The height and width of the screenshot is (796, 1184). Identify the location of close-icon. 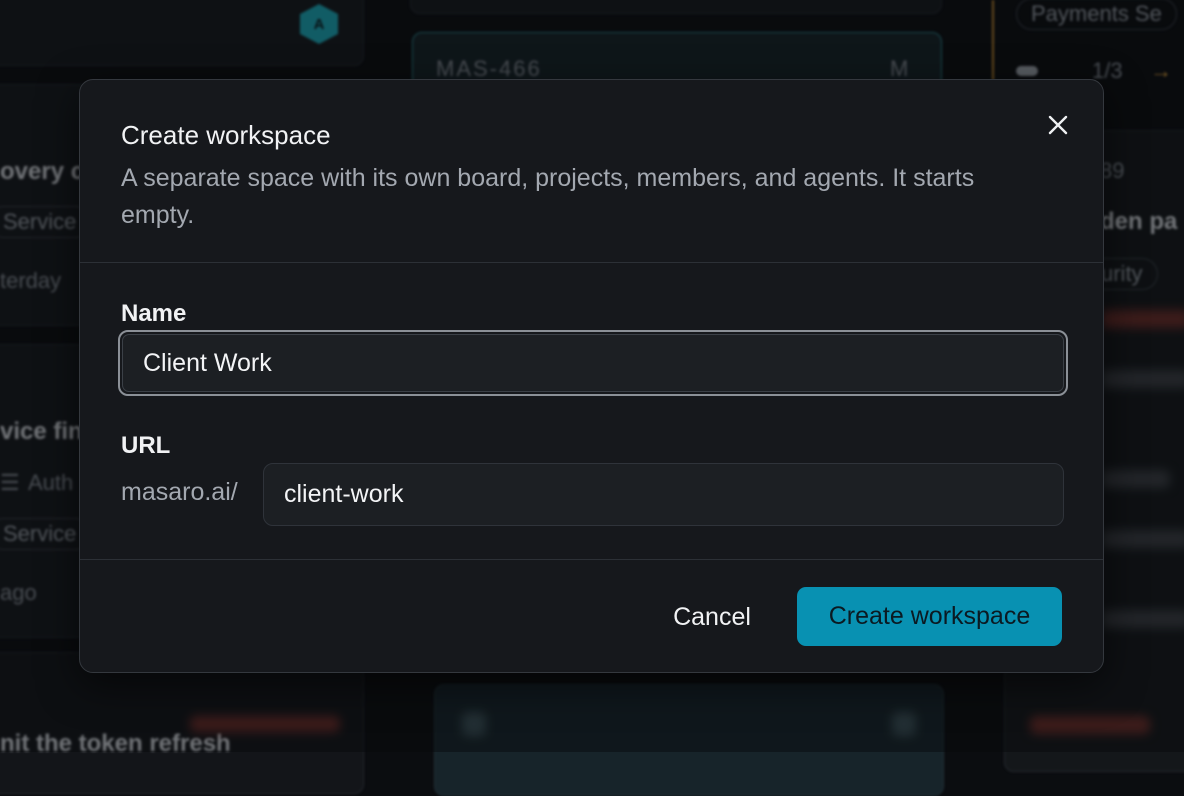
(1058, 125).